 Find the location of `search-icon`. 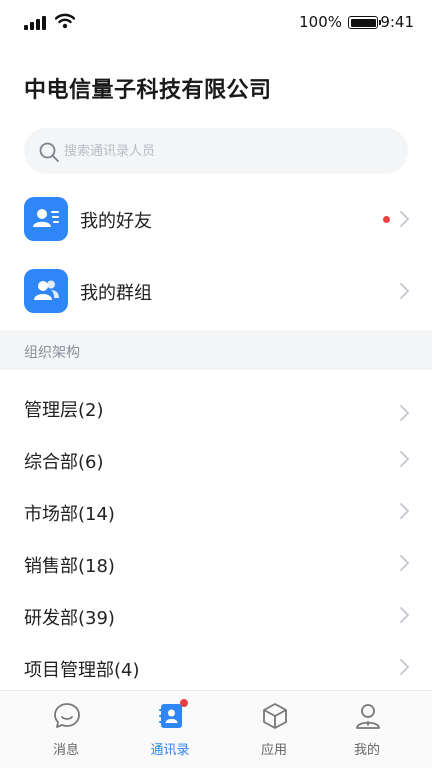

search-icon is located at coordinates (49, 152).